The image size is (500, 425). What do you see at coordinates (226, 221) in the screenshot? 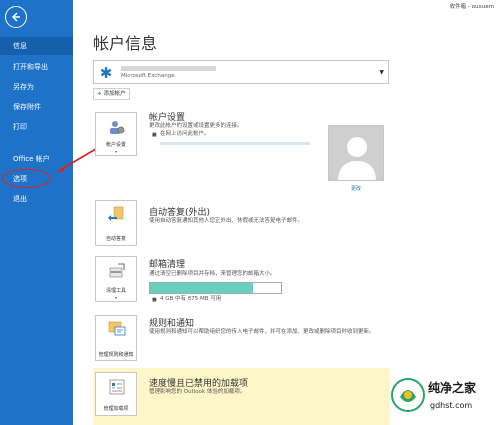
I see `auto-reply-desc: 使用自动答复通知其他人您正外出、休假或无法答复电子邮件。` at bounding box center [226, 221].